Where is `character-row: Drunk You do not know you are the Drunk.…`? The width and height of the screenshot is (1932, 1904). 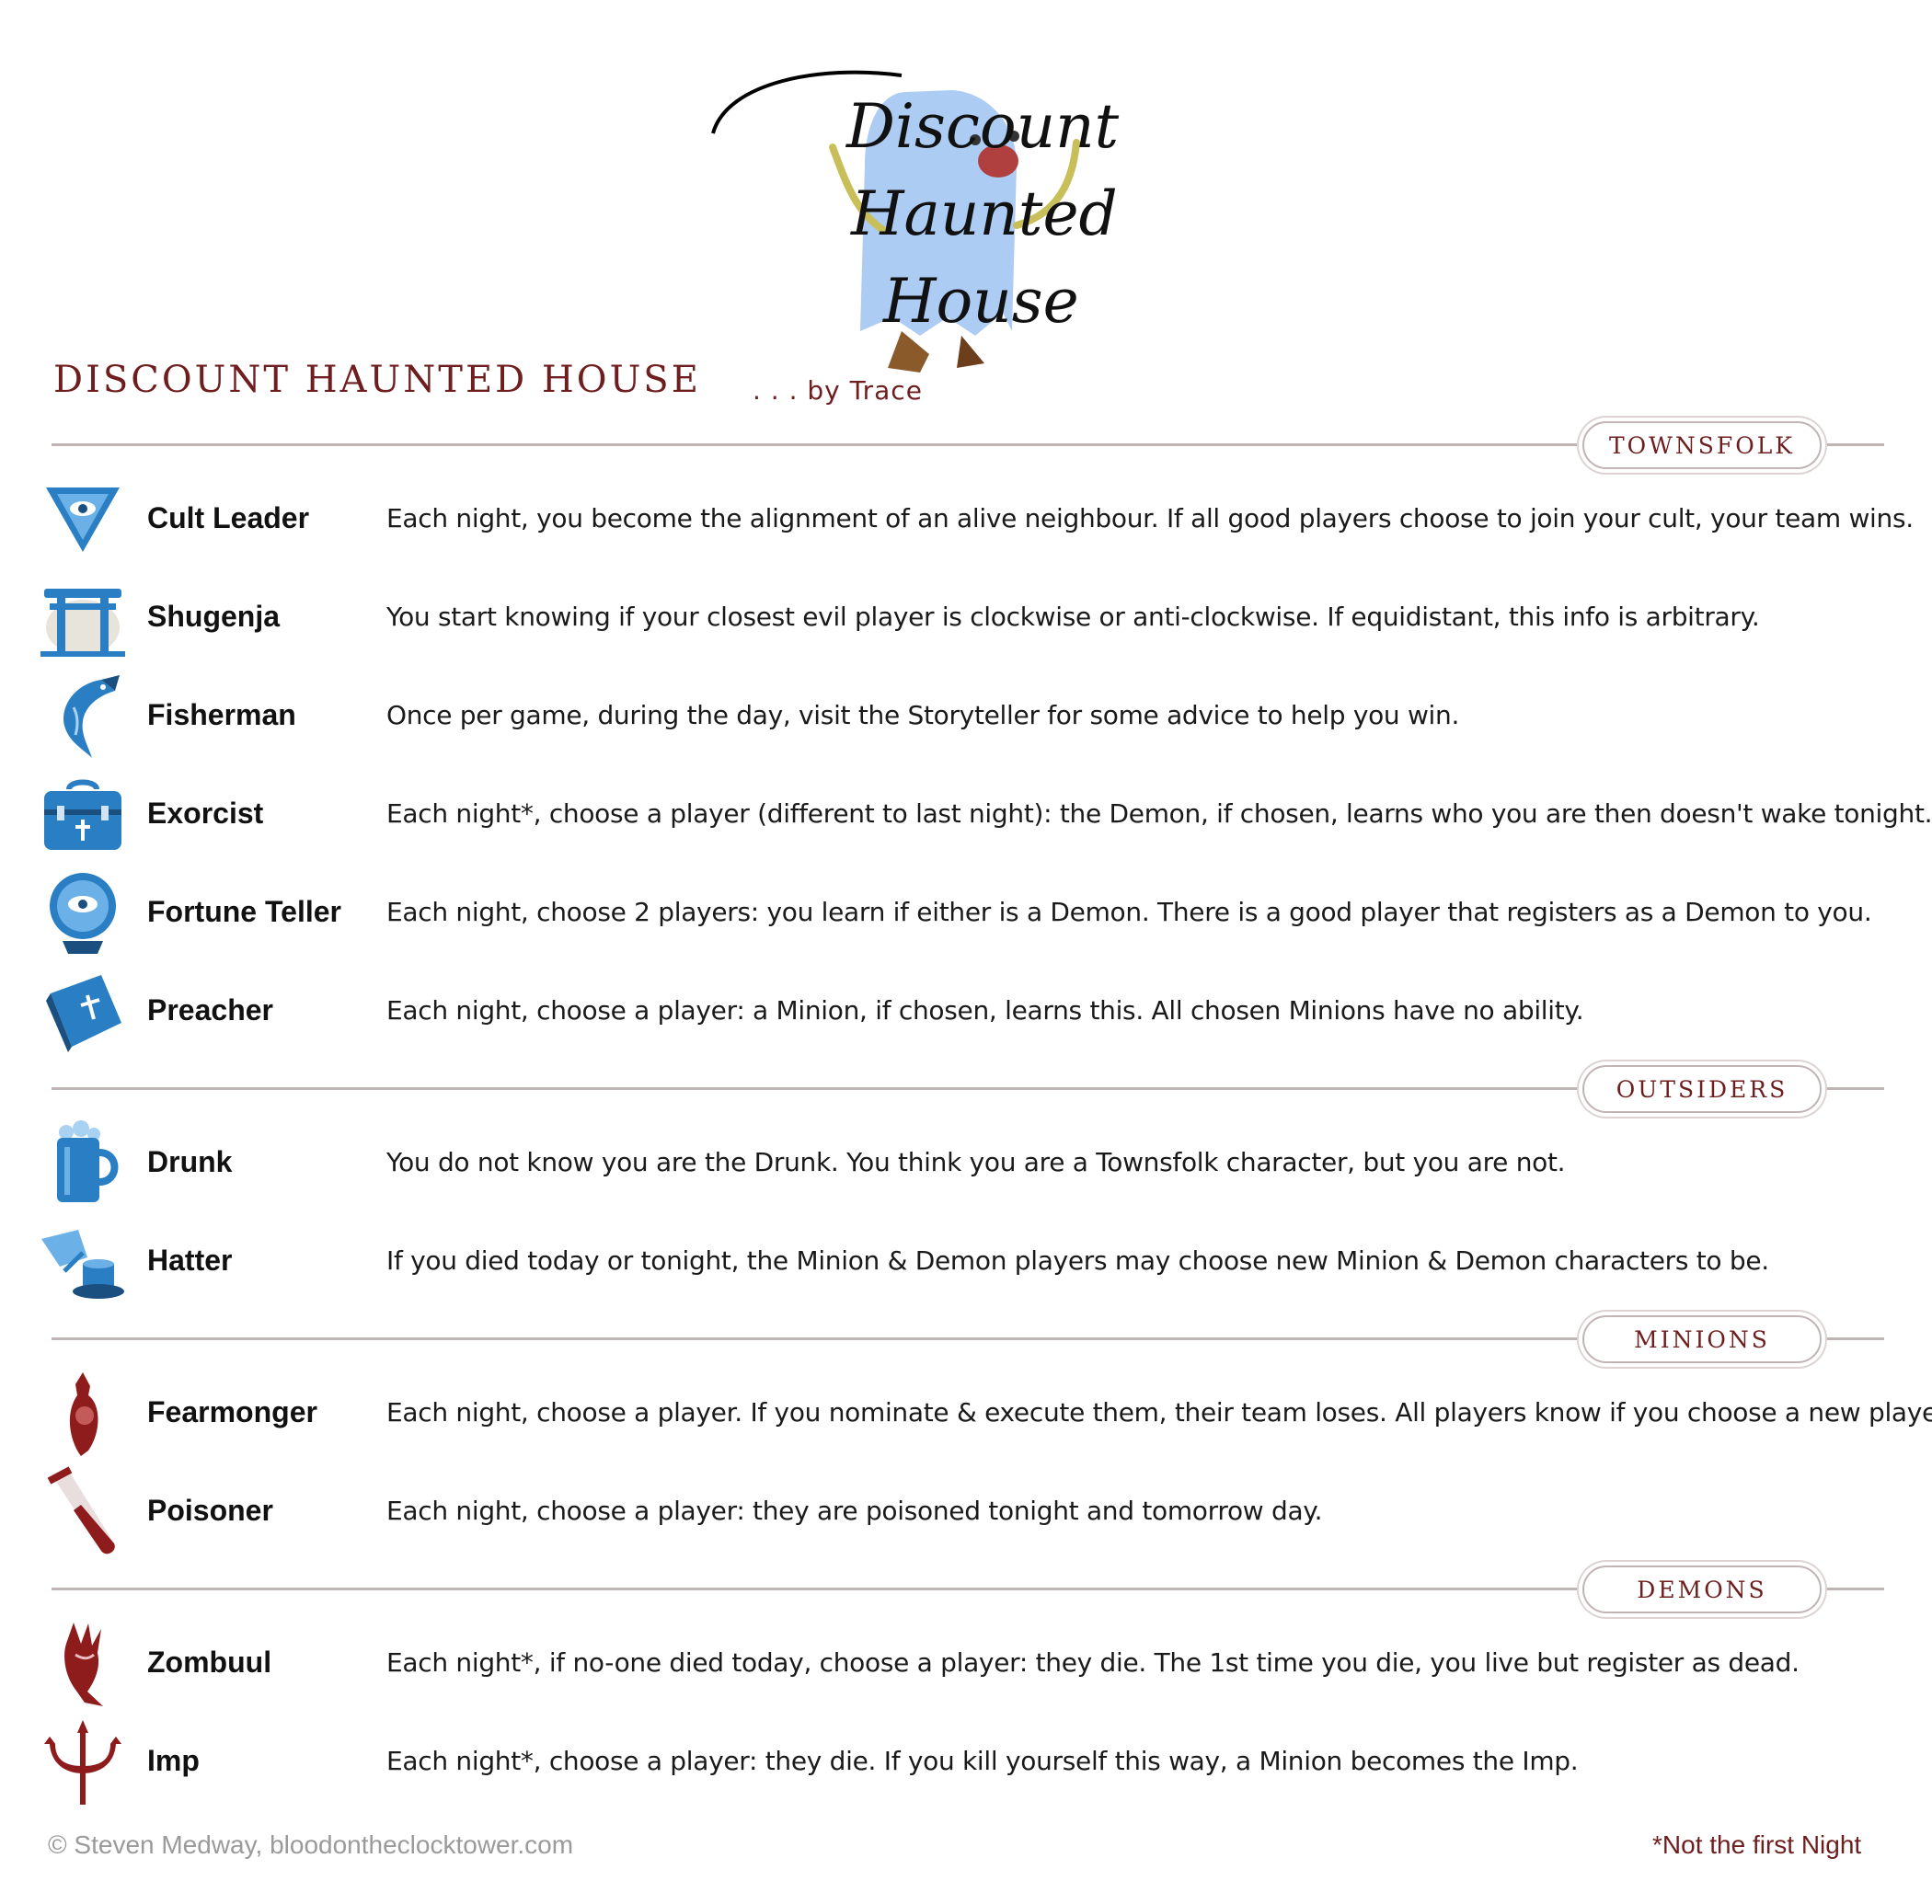 character-row: Drunk You do not know you are the Drunk.… is located at coordinates (966, 1164).